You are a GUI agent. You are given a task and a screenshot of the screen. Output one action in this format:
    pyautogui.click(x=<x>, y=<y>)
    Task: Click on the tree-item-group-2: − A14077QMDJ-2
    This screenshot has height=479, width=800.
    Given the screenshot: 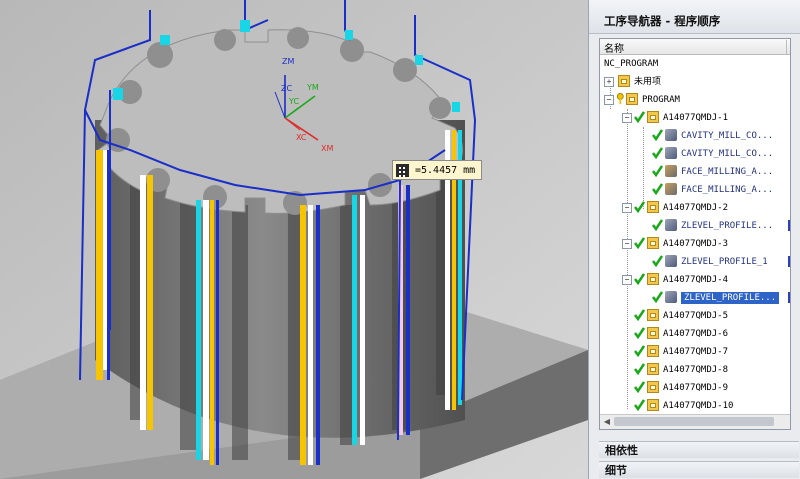 What is the action you would take?
    pyautogui.click(x=695, y=208)
    